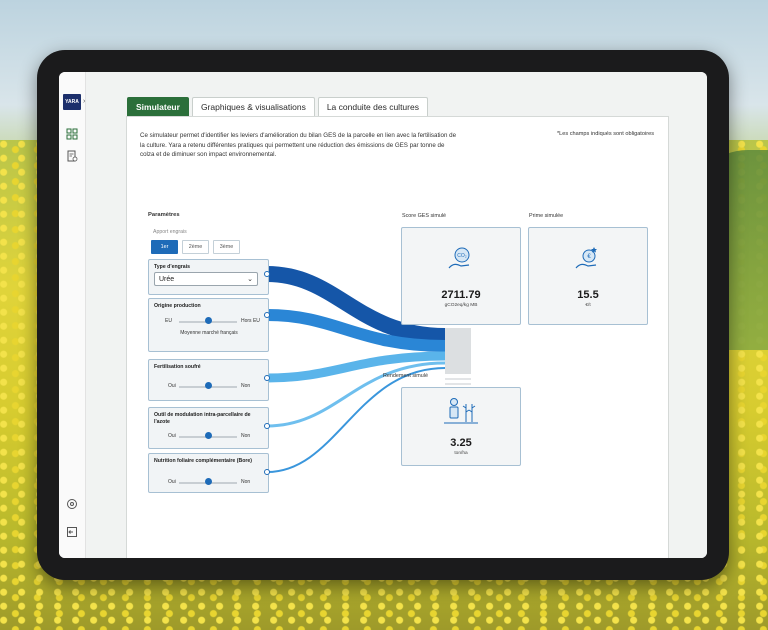  Describe the element at coordinates (372, 106) in the screenshot. I see `tab-conduite-cultures: La conduite des cultures` at that location.